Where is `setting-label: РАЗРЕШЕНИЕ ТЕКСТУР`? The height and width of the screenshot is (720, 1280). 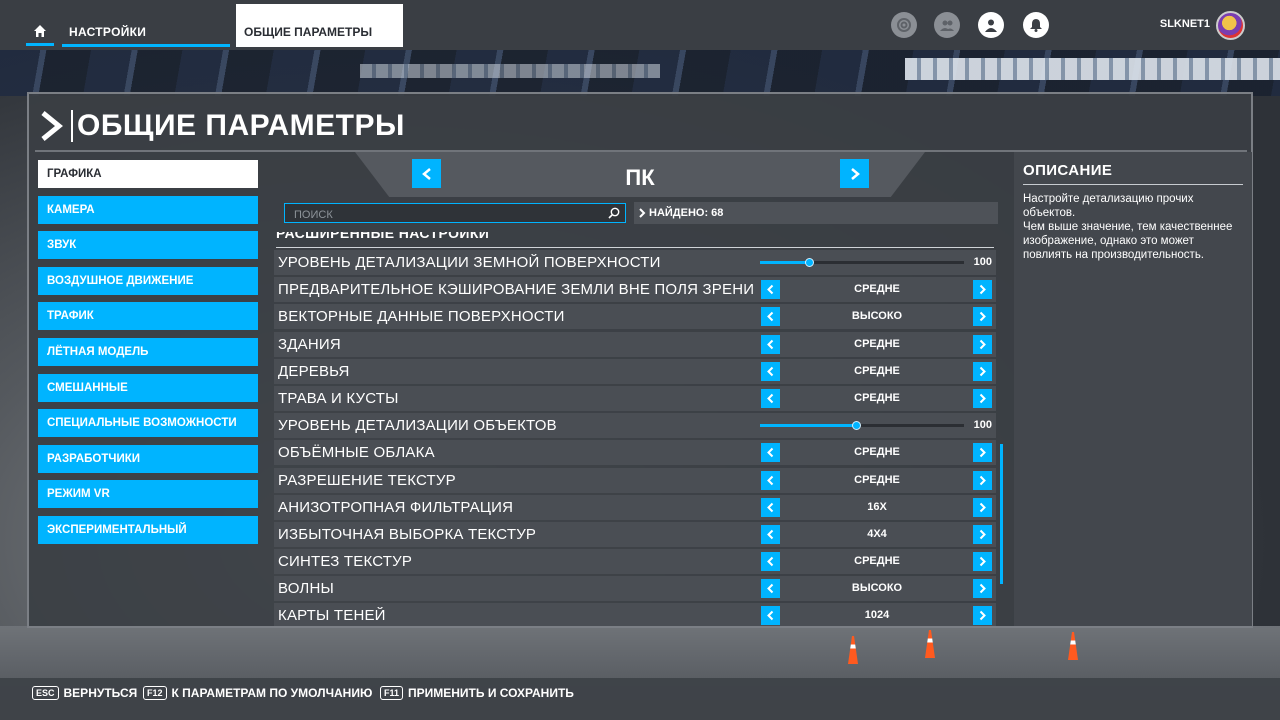 setting-label: РАЗРЕШЕНИЕ ТЕКСТУР is located at coordinates (367, 480).